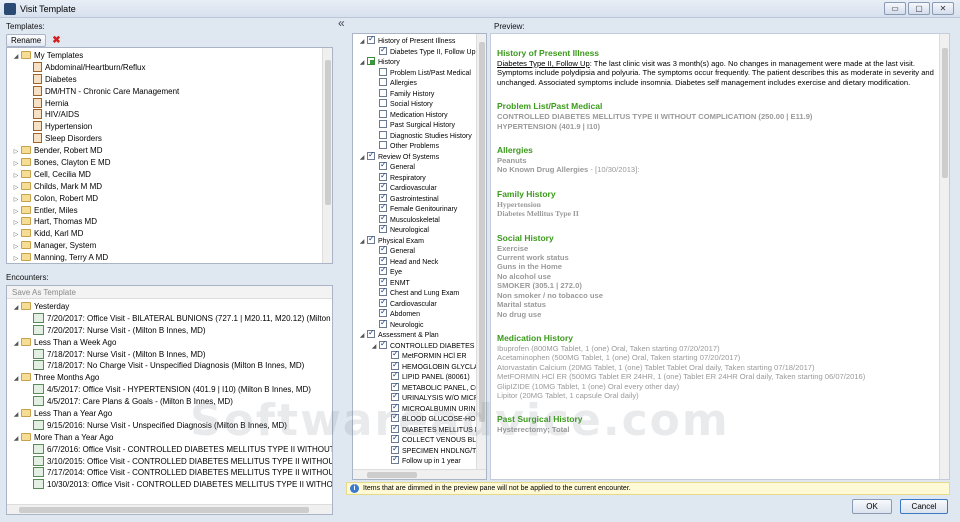  Describe the element at coordinates (169, 67) in the screenshot. I see `template-tree-item: Abdominal/Heartburn/Reflux` at that location.